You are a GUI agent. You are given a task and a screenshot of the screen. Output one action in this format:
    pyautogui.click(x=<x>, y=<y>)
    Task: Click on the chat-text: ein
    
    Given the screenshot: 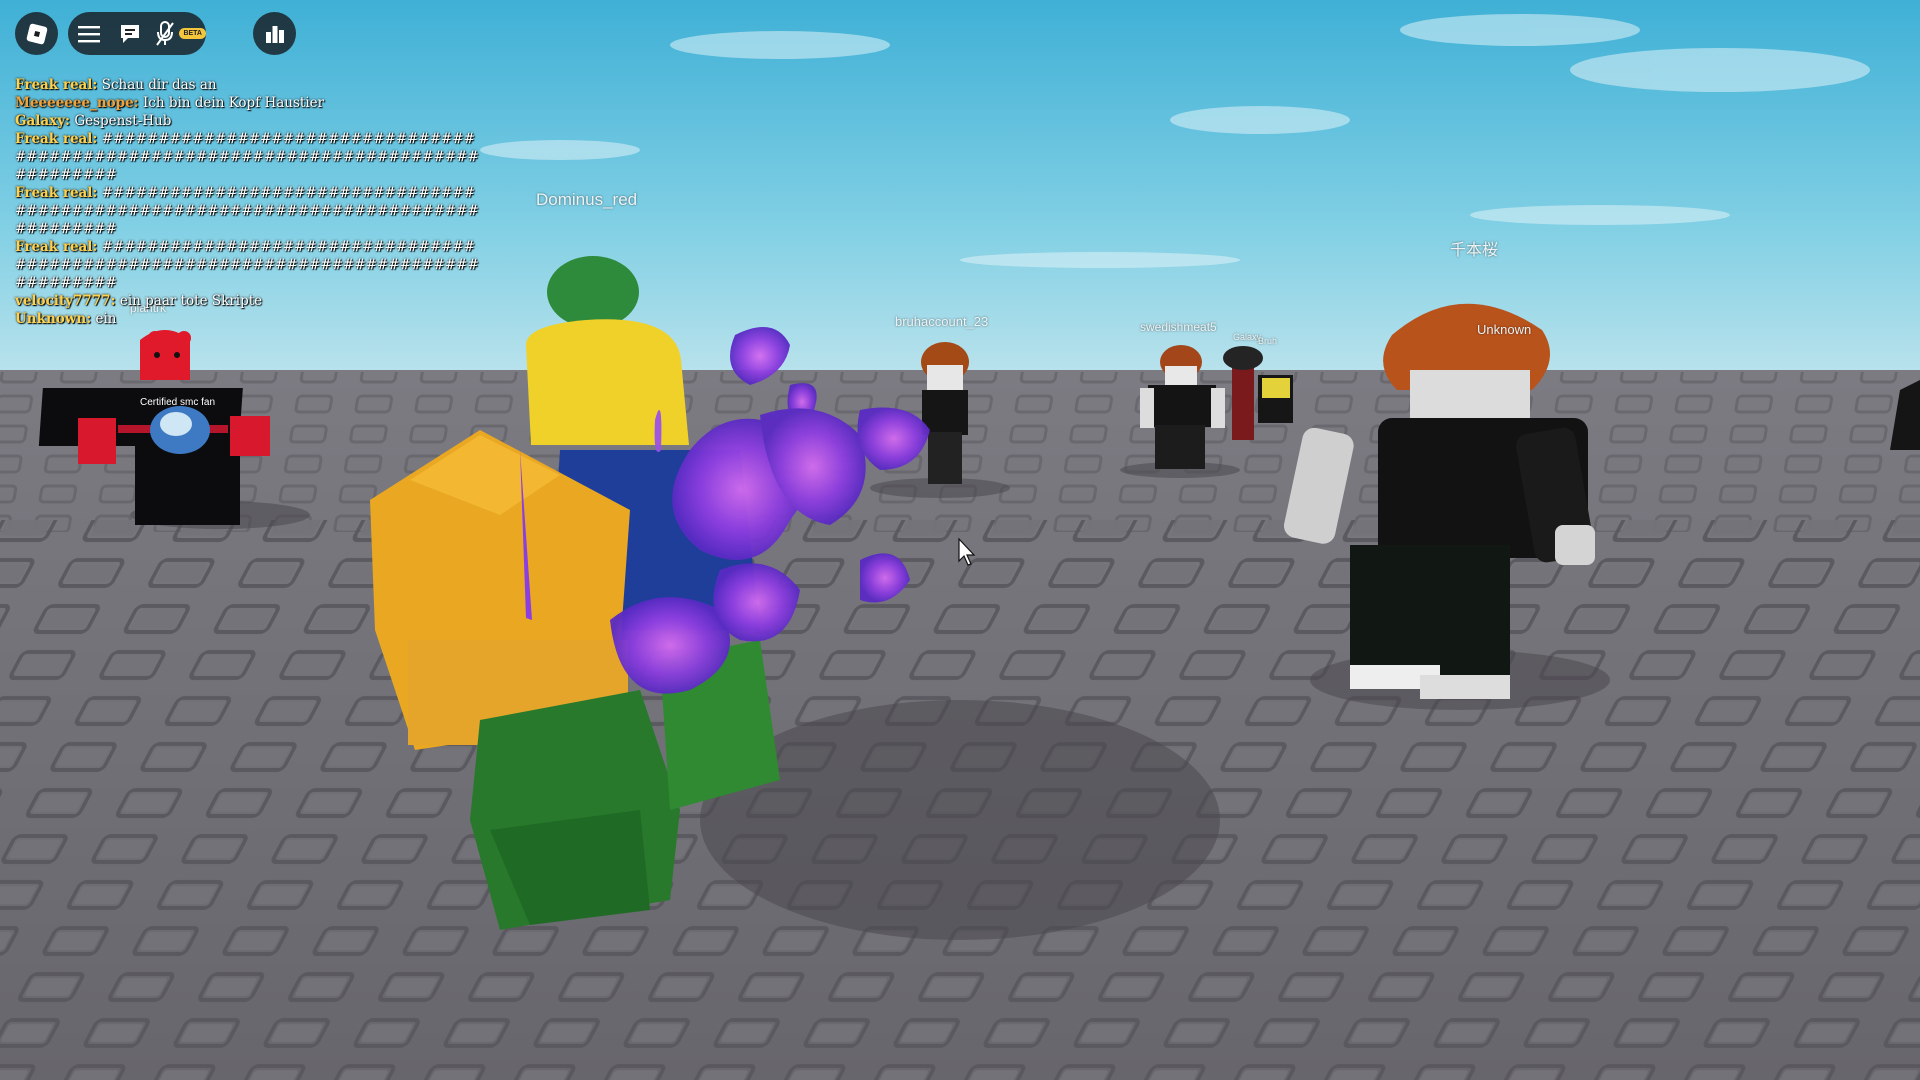 What is the action you would take?
    pyautogui.click(x=104, y=319)
    